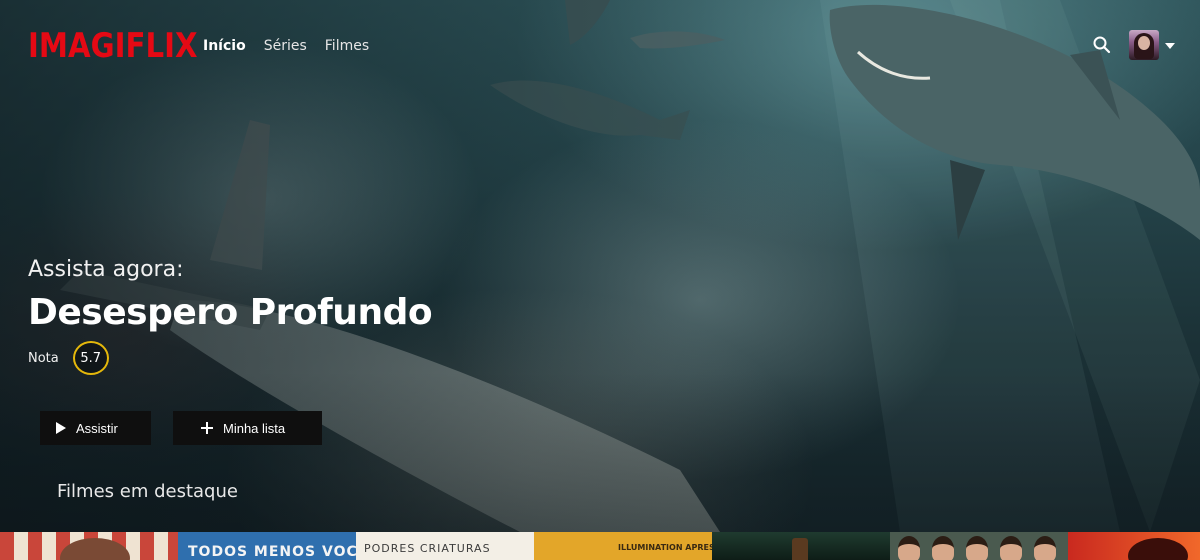 The image size is (1200, 560). I want to click on poster-title: ILLUMINATION APRESENTA, so click(665, 547).